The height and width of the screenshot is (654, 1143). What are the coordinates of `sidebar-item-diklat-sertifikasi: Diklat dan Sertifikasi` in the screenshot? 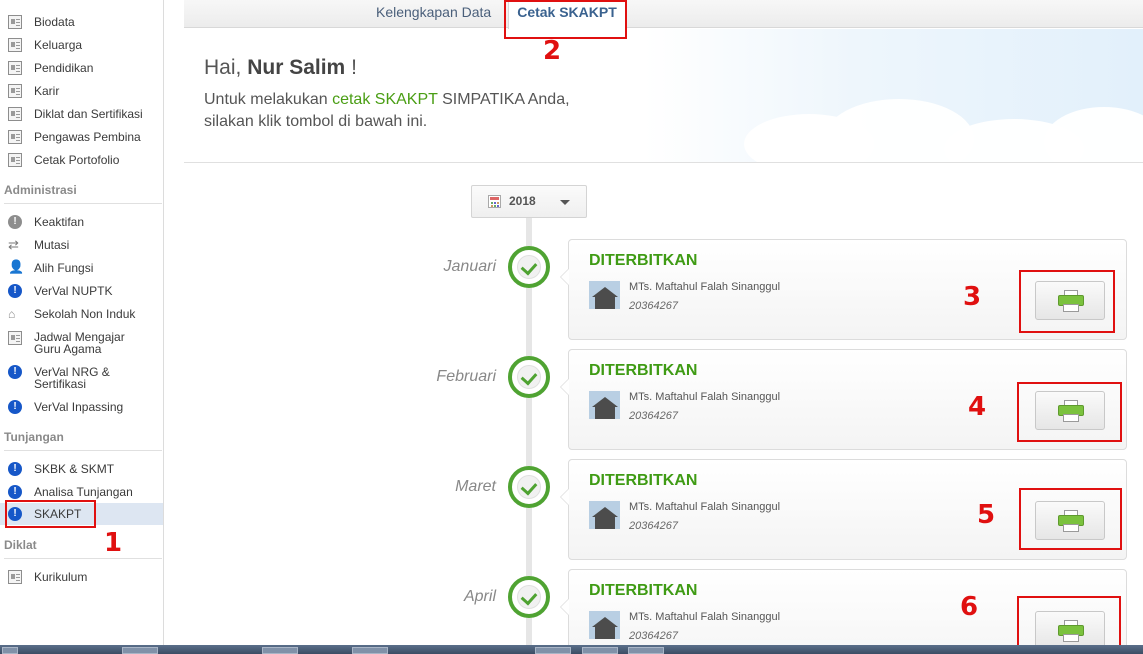 It's located at (81, 114).